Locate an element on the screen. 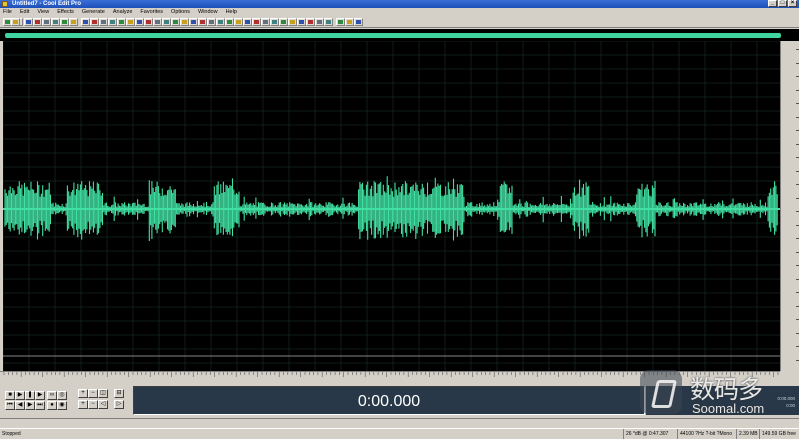  maximize-icon: □ is located at coordinates (782, 3).